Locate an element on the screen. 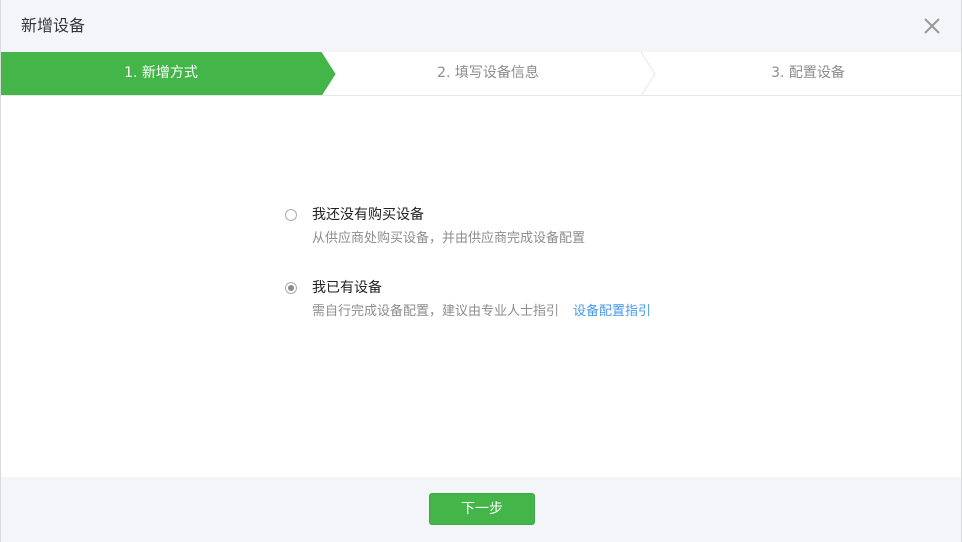 Image resolution: width=962 pixels, height=542 pixels. dialog-title: 新增设备 is located at coordinates (53, 25).